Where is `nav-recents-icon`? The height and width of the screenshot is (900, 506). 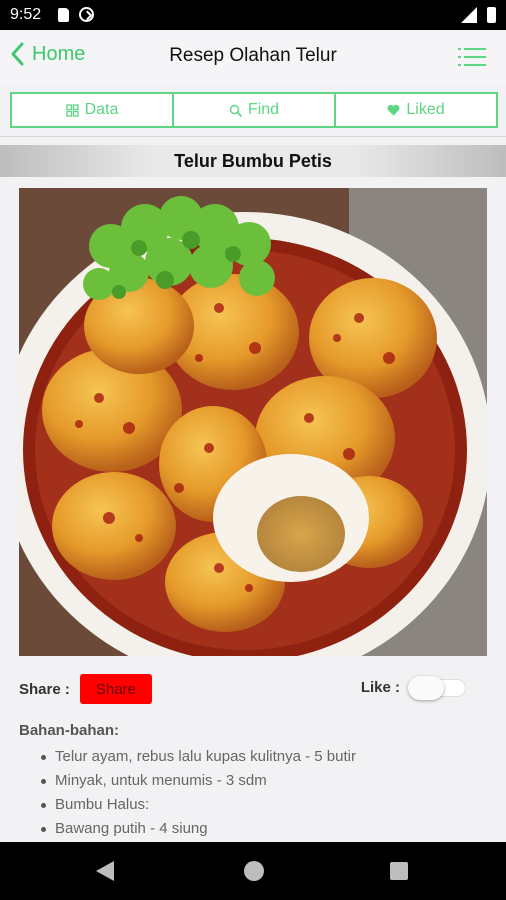
nav-recents-icon is located at coordinates (399, 871).